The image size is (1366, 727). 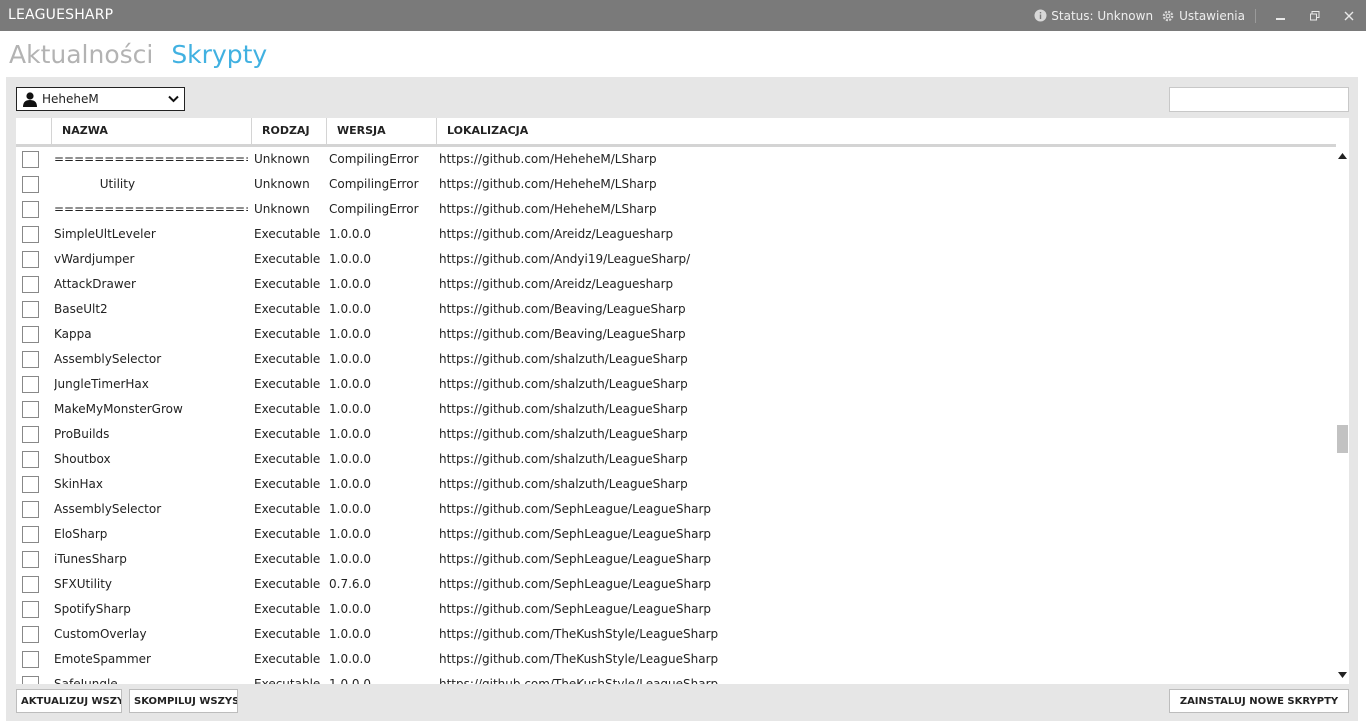 What do you see at coordinates (151, 131) in the screenshot?
I see `header-name: NAZWA` at bounding box center [151, 131].